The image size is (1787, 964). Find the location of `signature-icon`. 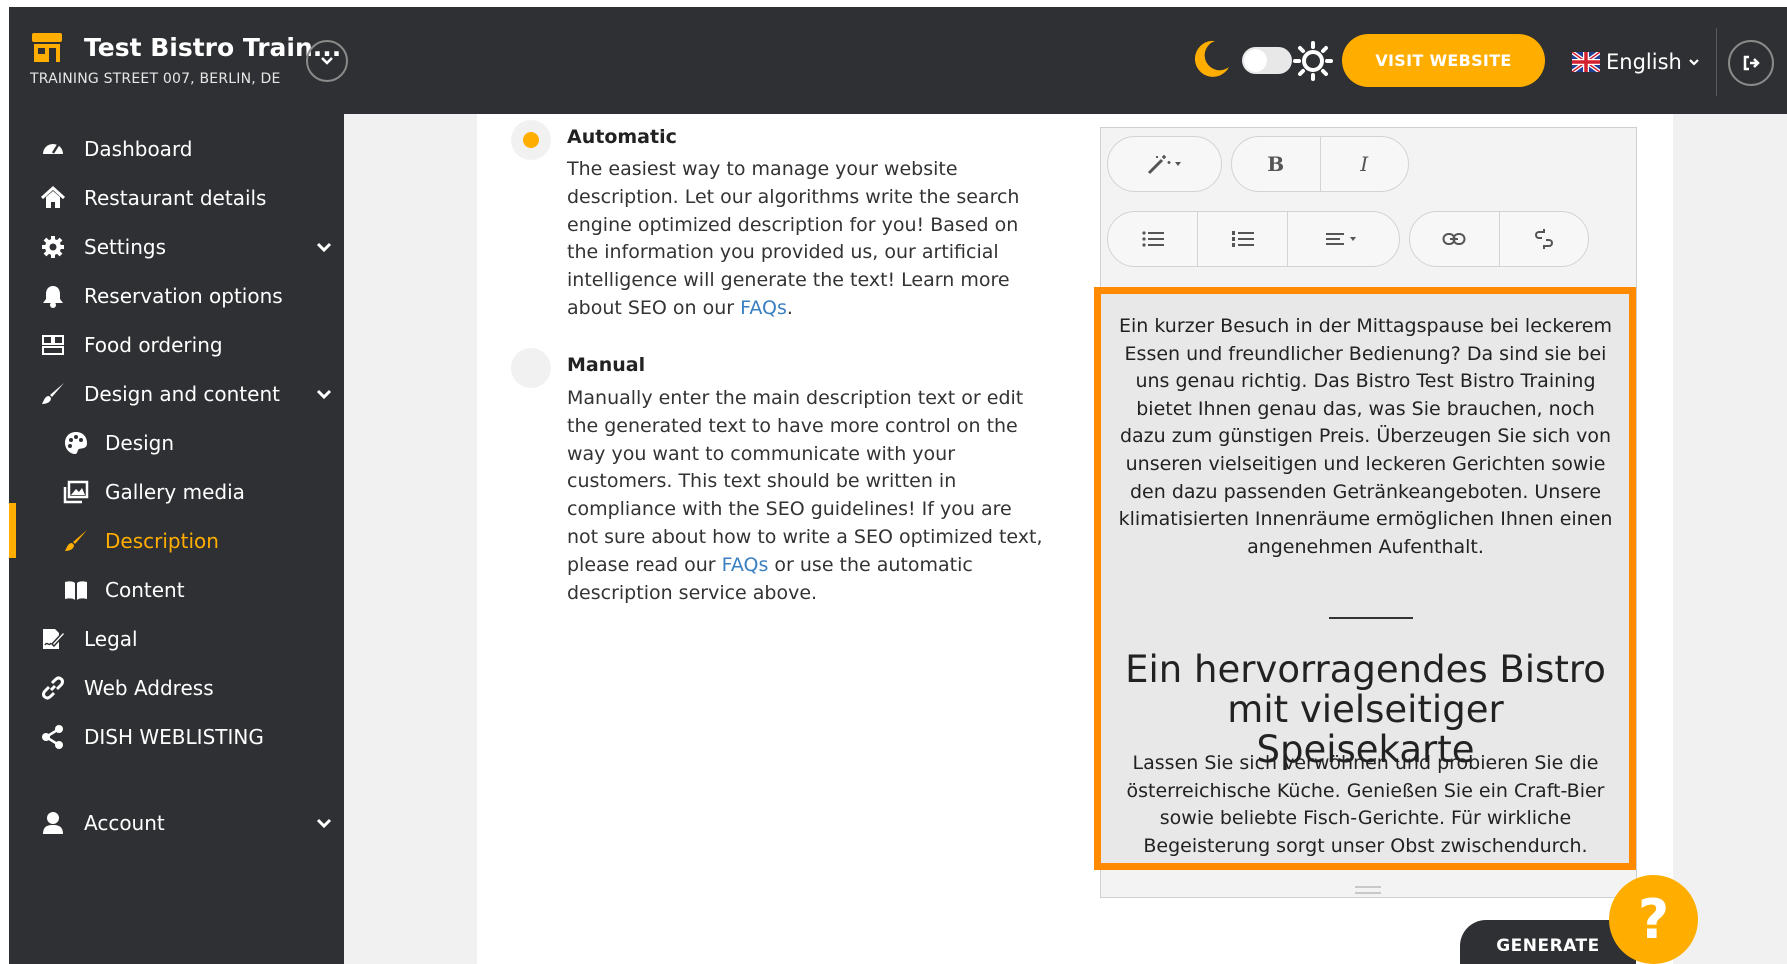

signature-icon is located at coordinates (54, 639).